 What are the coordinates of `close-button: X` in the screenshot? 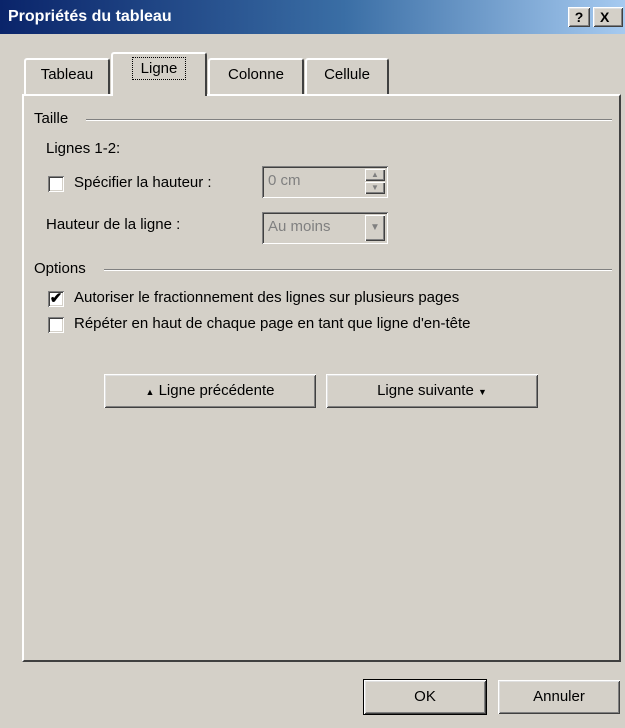 It's located at (608, 17).